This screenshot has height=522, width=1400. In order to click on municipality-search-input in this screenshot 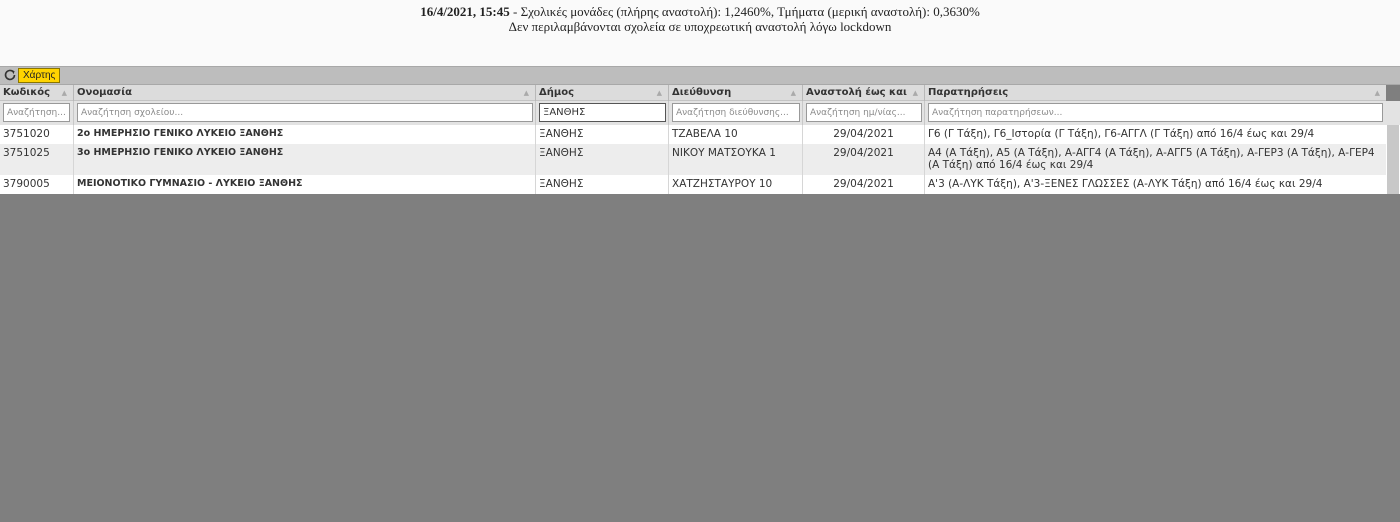, I will do `click(602, 112)`.